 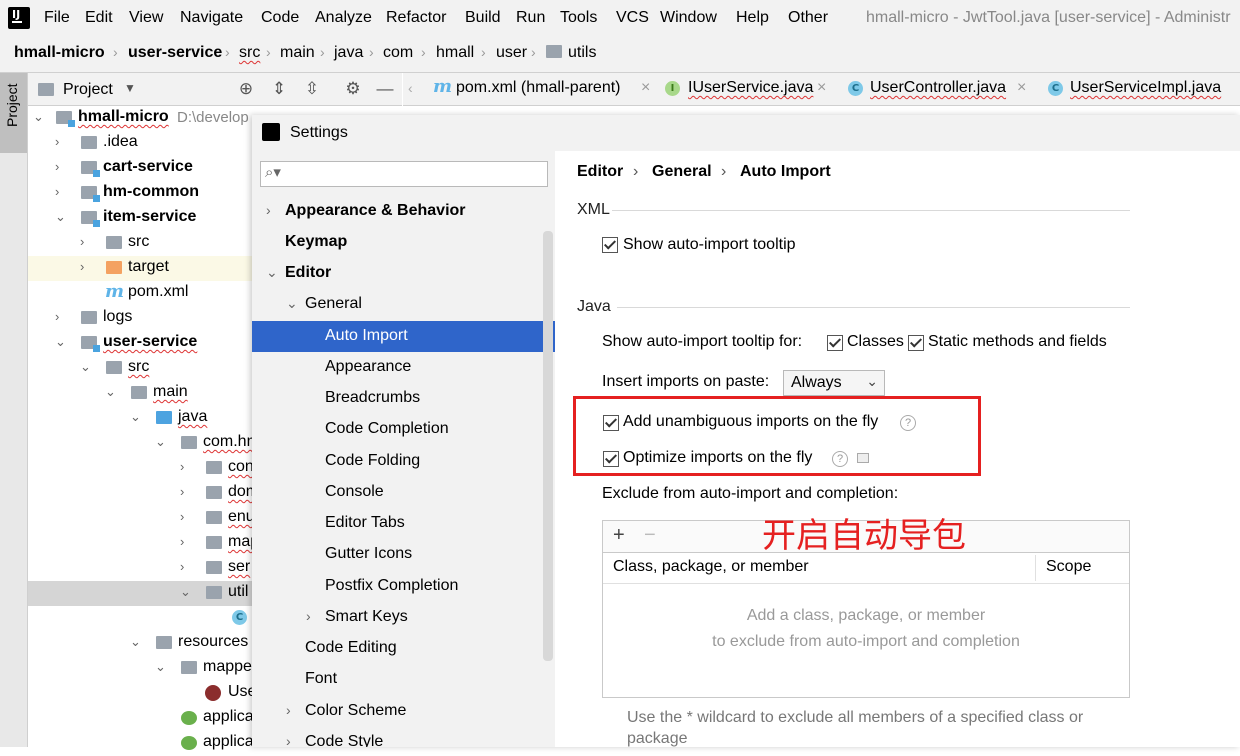 I want to click on java-classes-label: Classes, so click(x=875, y=342).